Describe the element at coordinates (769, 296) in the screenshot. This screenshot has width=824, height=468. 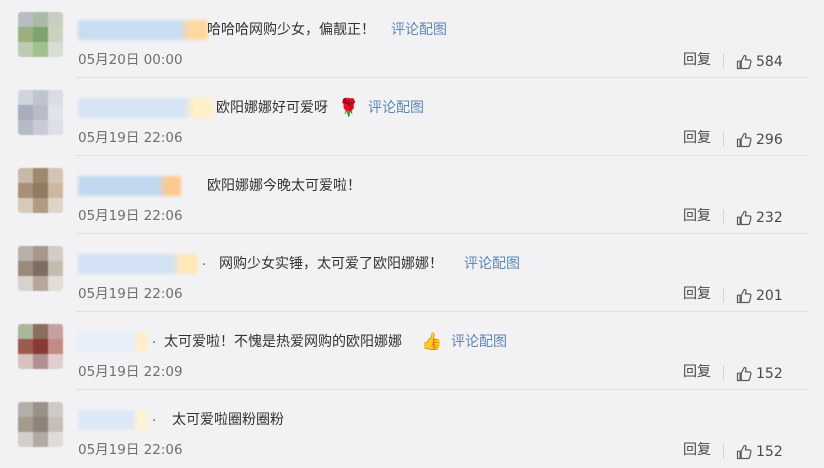
I see `like-count: 201` at that location.